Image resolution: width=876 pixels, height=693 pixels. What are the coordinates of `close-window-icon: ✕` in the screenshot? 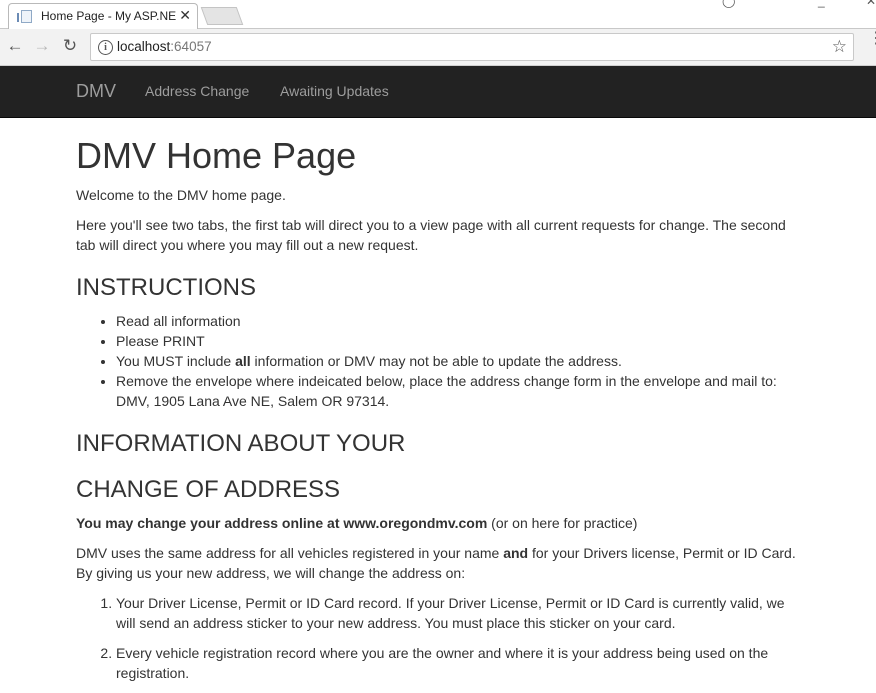 It's located at (871, 4).